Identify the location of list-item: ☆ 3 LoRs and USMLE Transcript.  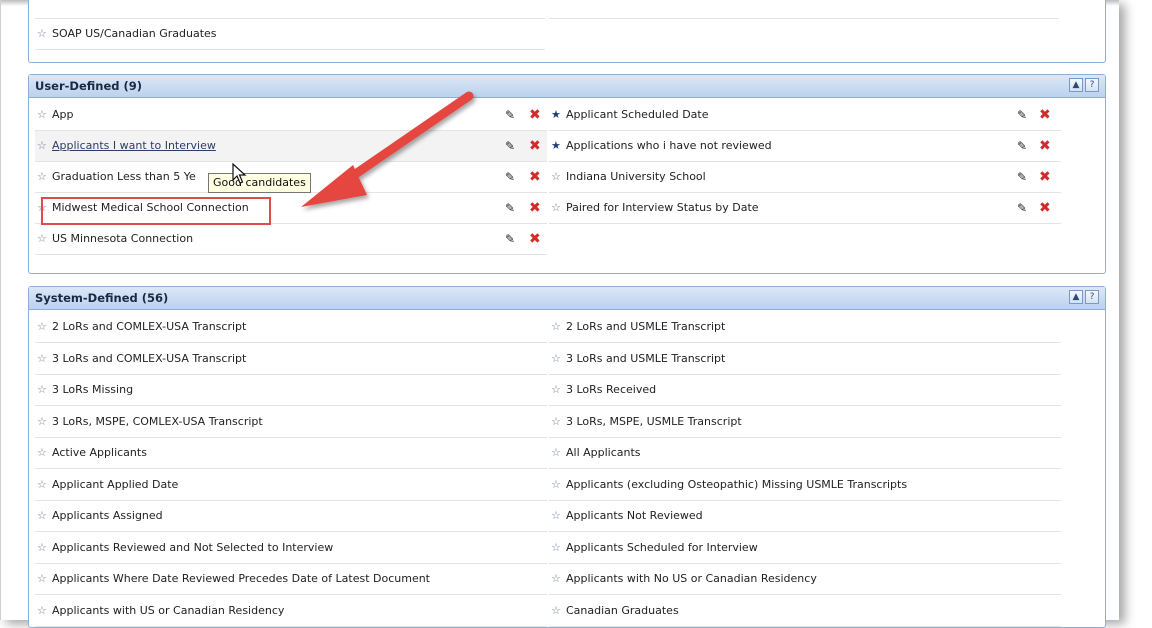
(805, 359).